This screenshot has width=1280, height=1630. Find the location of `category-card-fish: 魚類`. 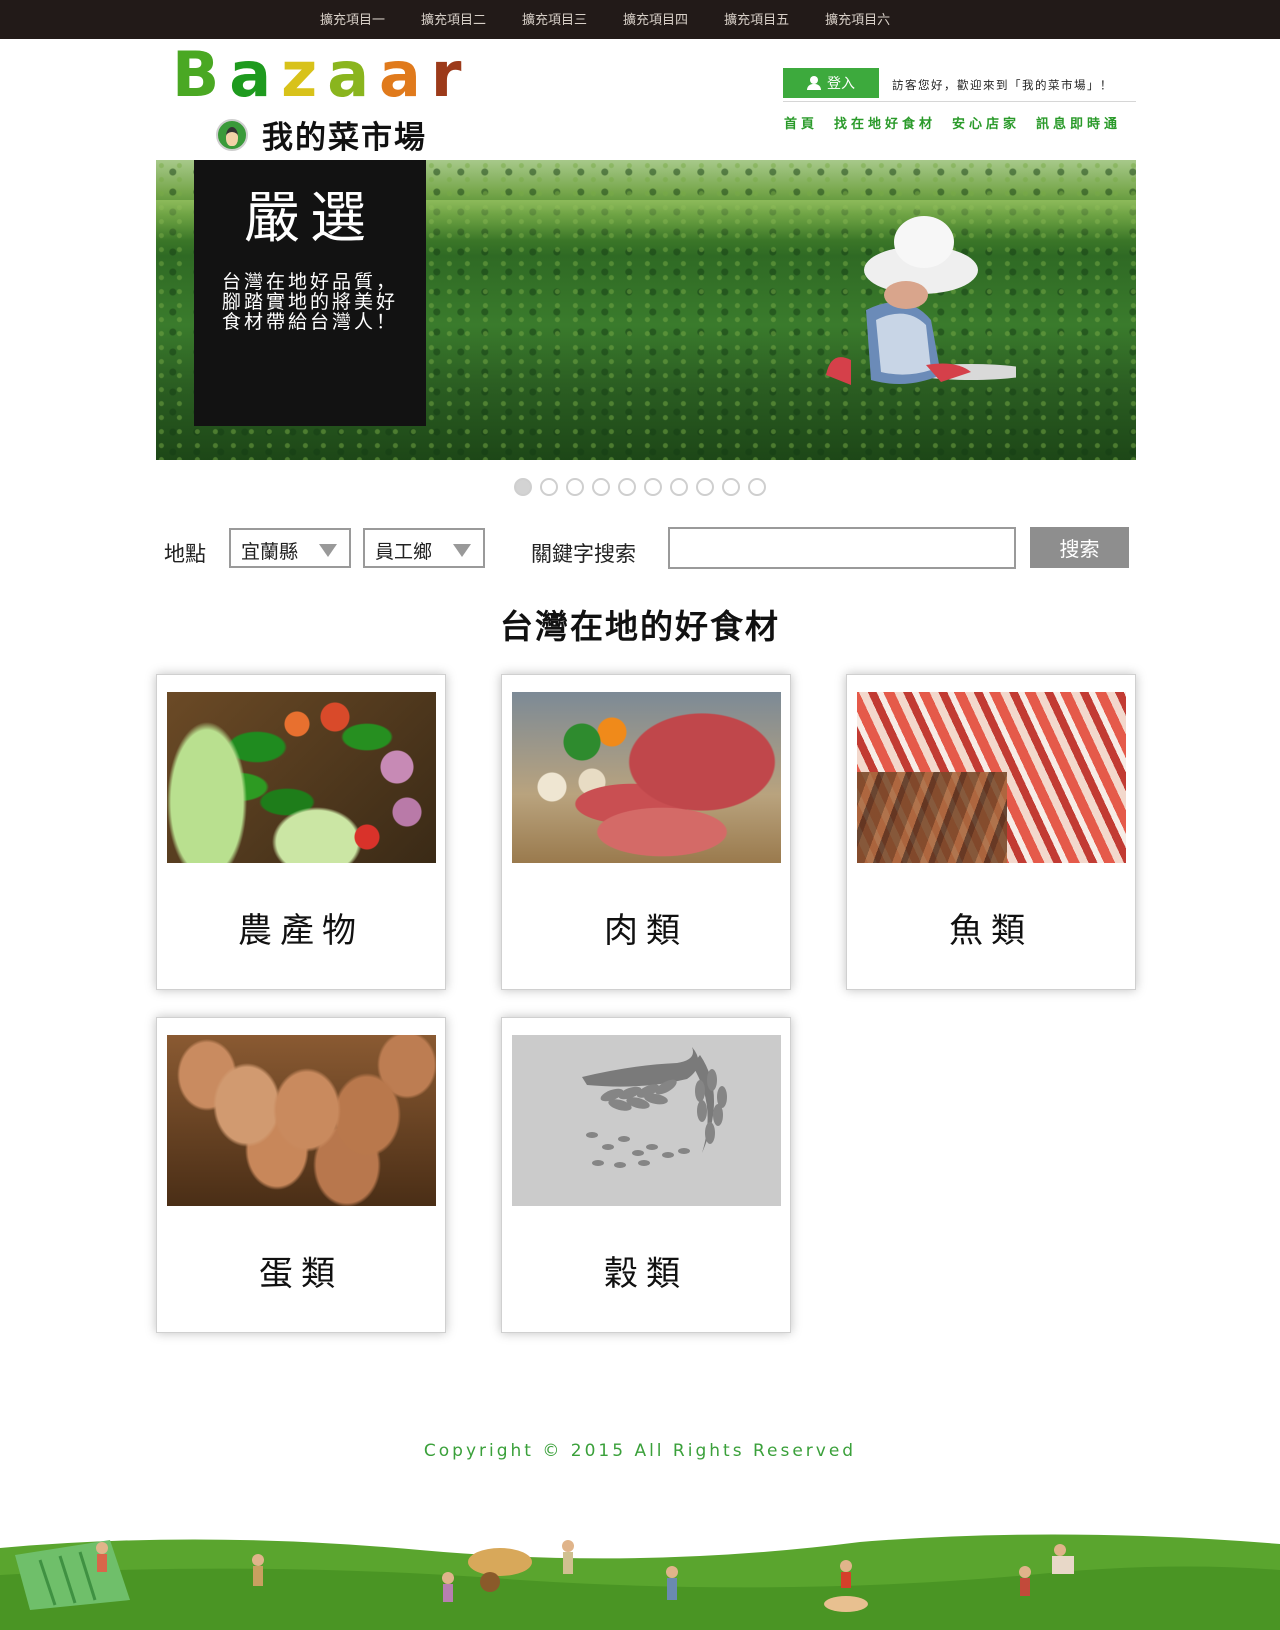

category-card-fish: 魚類 is located at coordinates (991, 832).